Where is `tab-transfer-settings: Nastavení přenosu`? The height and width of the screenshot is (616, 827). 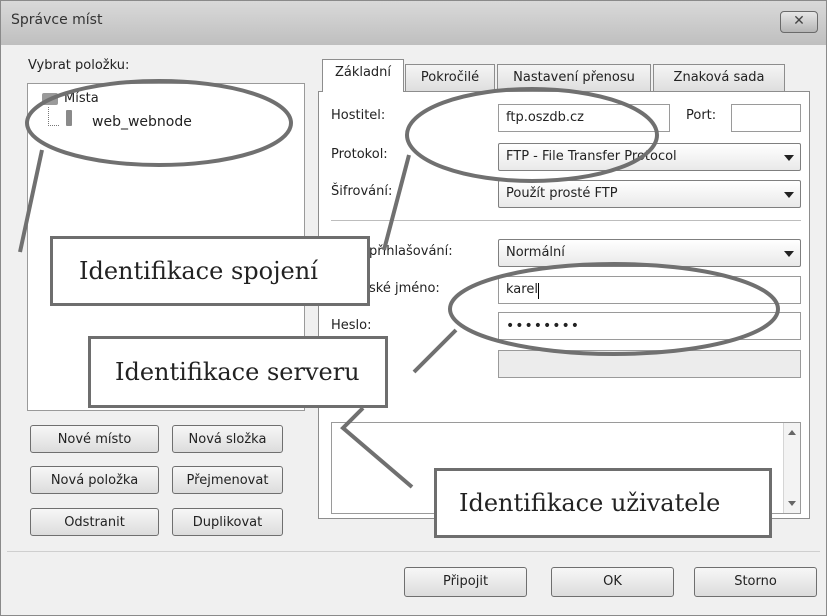 tab-transfer-settings: Nastavení přenosu is located at coordinates (574, 77).